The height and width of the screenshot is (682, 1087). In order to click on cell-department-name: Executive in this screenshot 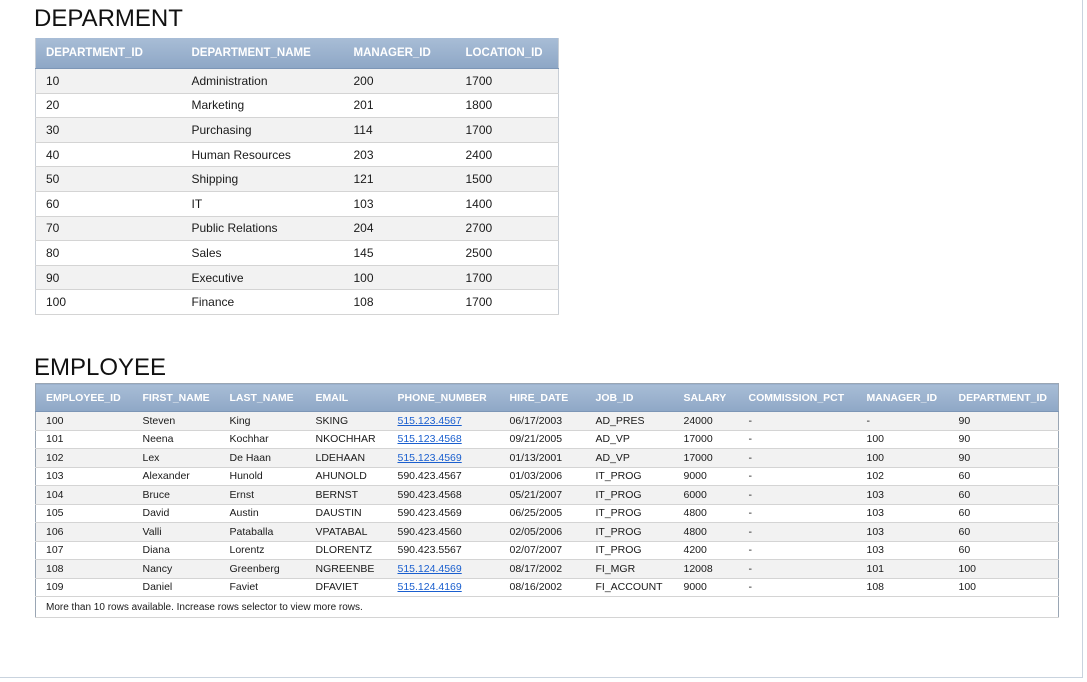, I will do `click(262, 278)`.